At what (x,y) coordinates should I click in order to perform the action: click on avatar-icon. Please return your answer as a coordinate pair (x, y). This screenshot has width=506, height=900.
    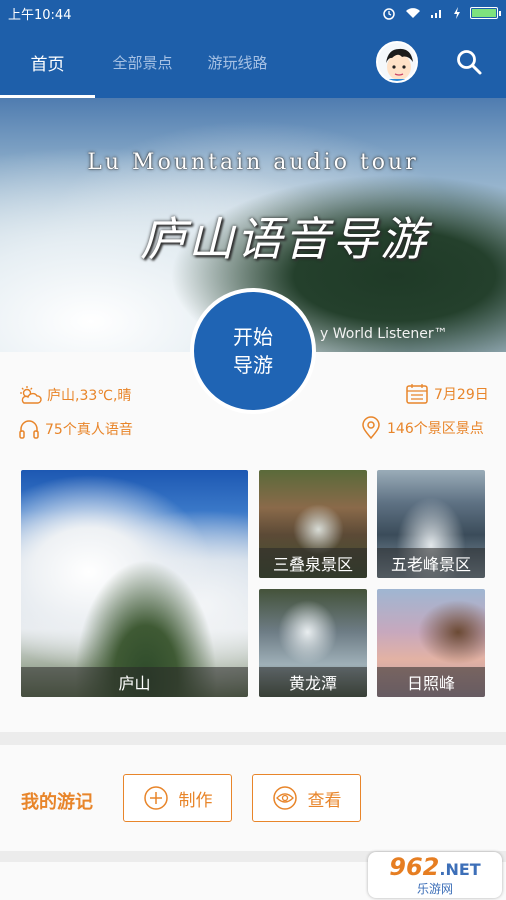
    Looking at the image, I should click on (397, 62).